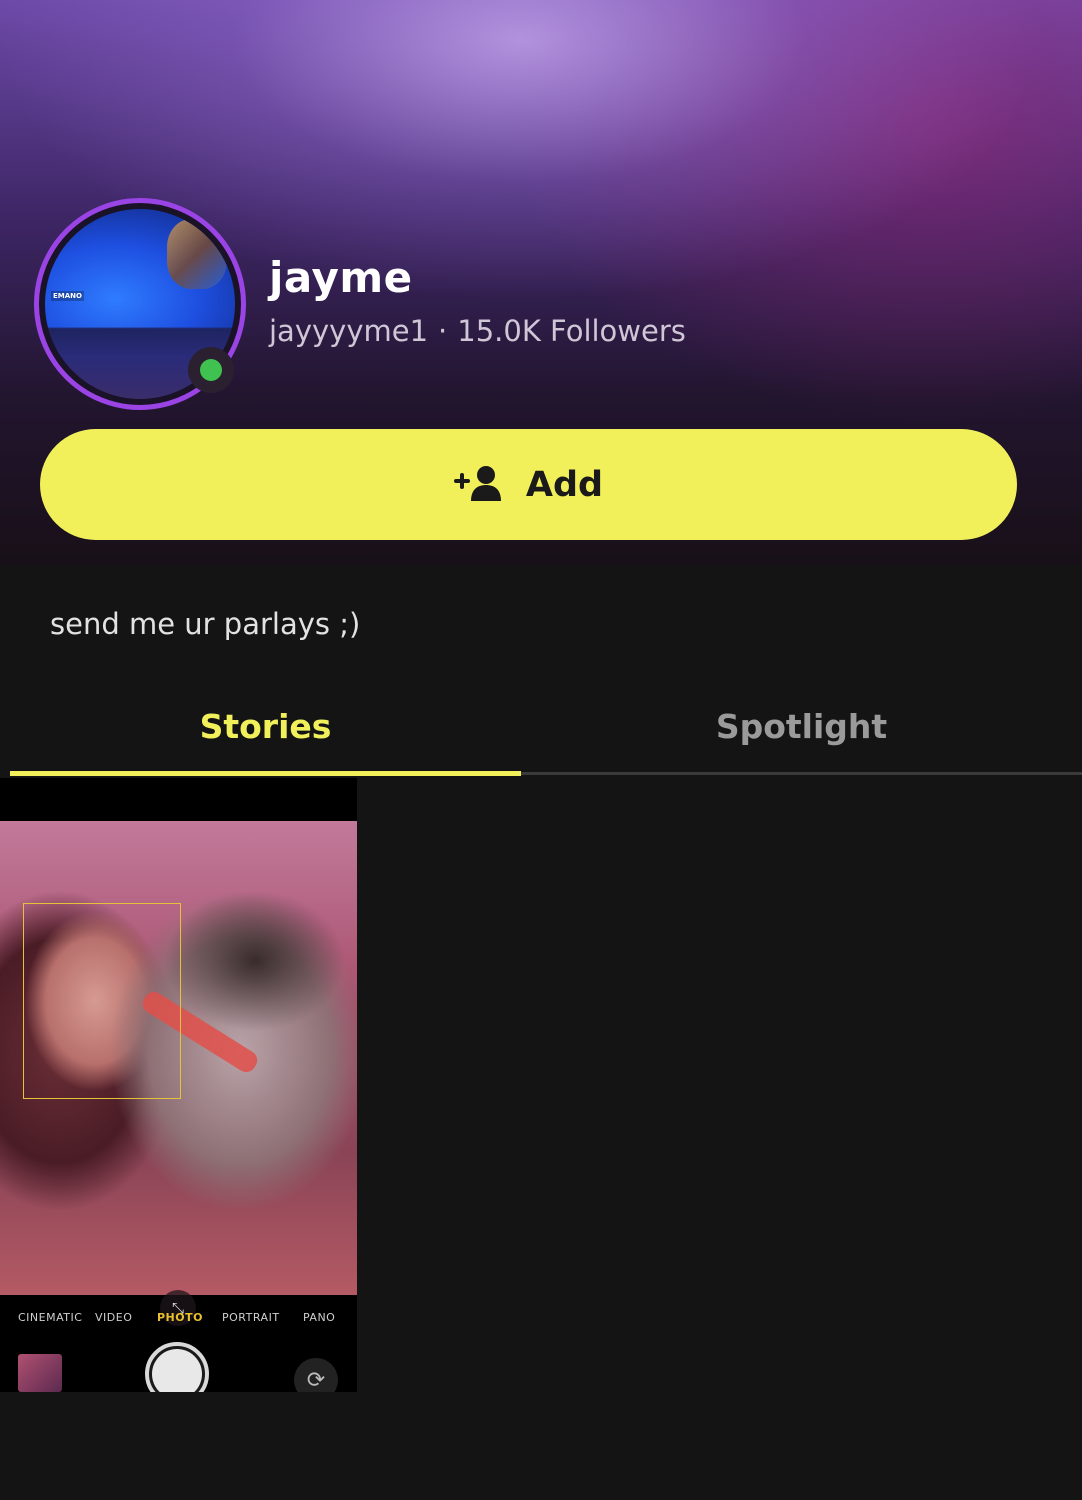  I want to click on camera-mode-pano: PANO, so click(319, 1317).